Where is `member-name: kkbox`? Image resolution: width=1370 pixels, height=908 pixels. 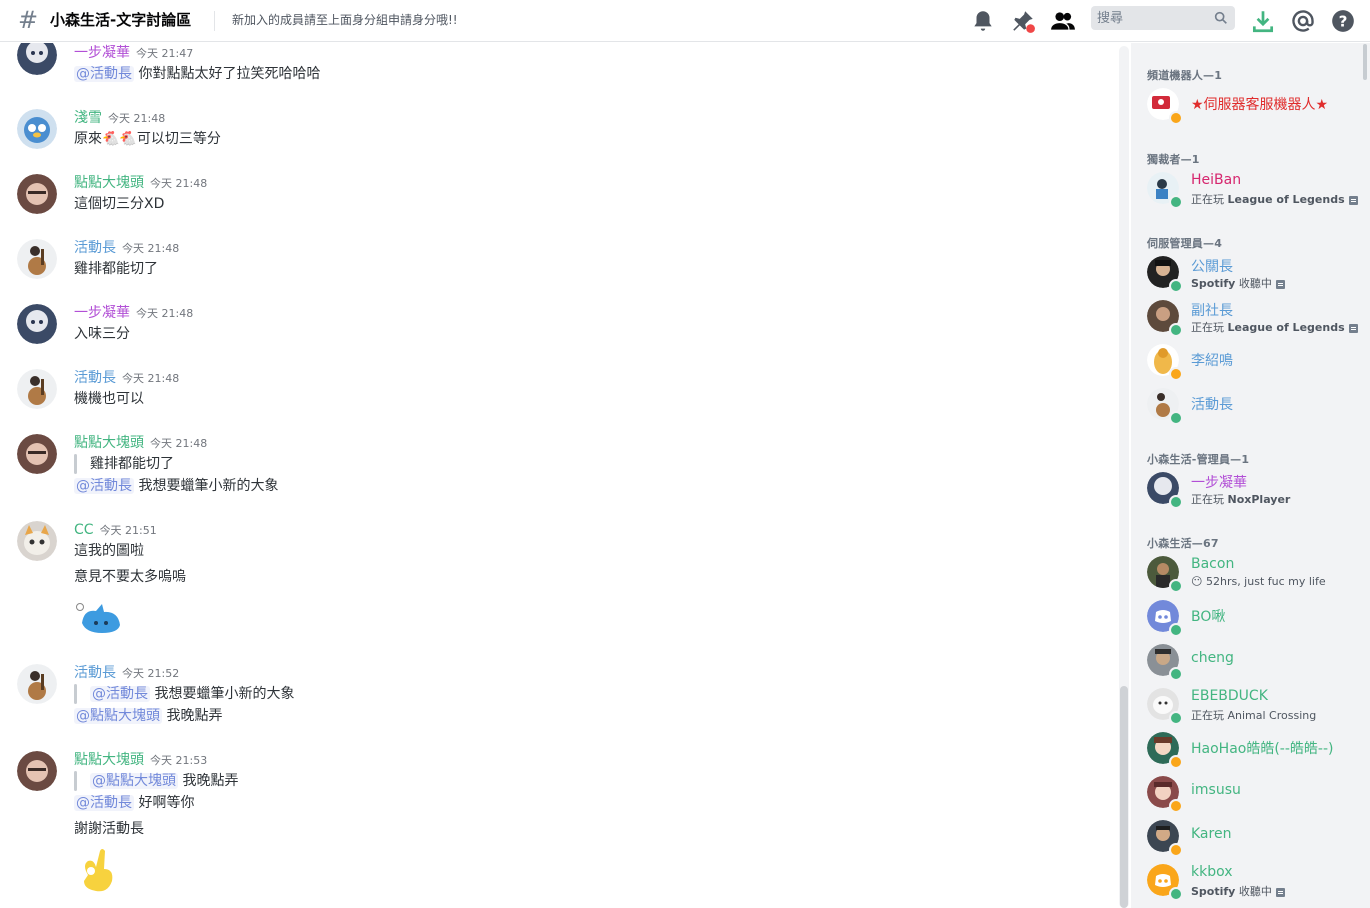 member-name: kkbox is located at coordinates (1212, 872).